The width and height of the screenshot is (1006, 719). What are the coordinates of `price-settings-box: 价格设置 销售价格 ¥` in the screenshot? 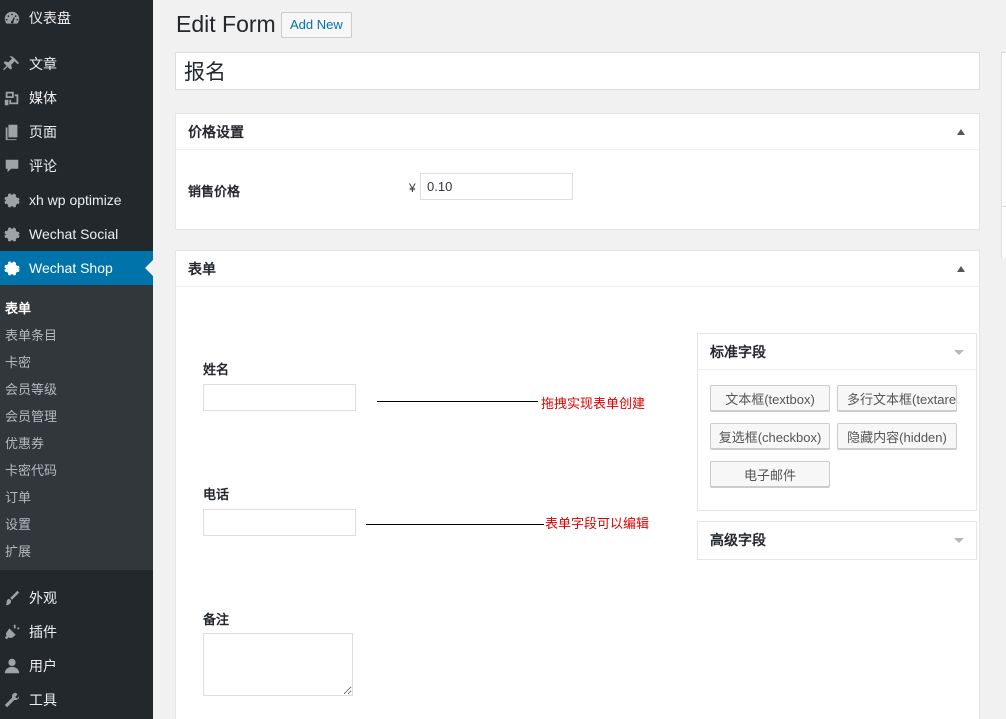 It's located at (577, 171).